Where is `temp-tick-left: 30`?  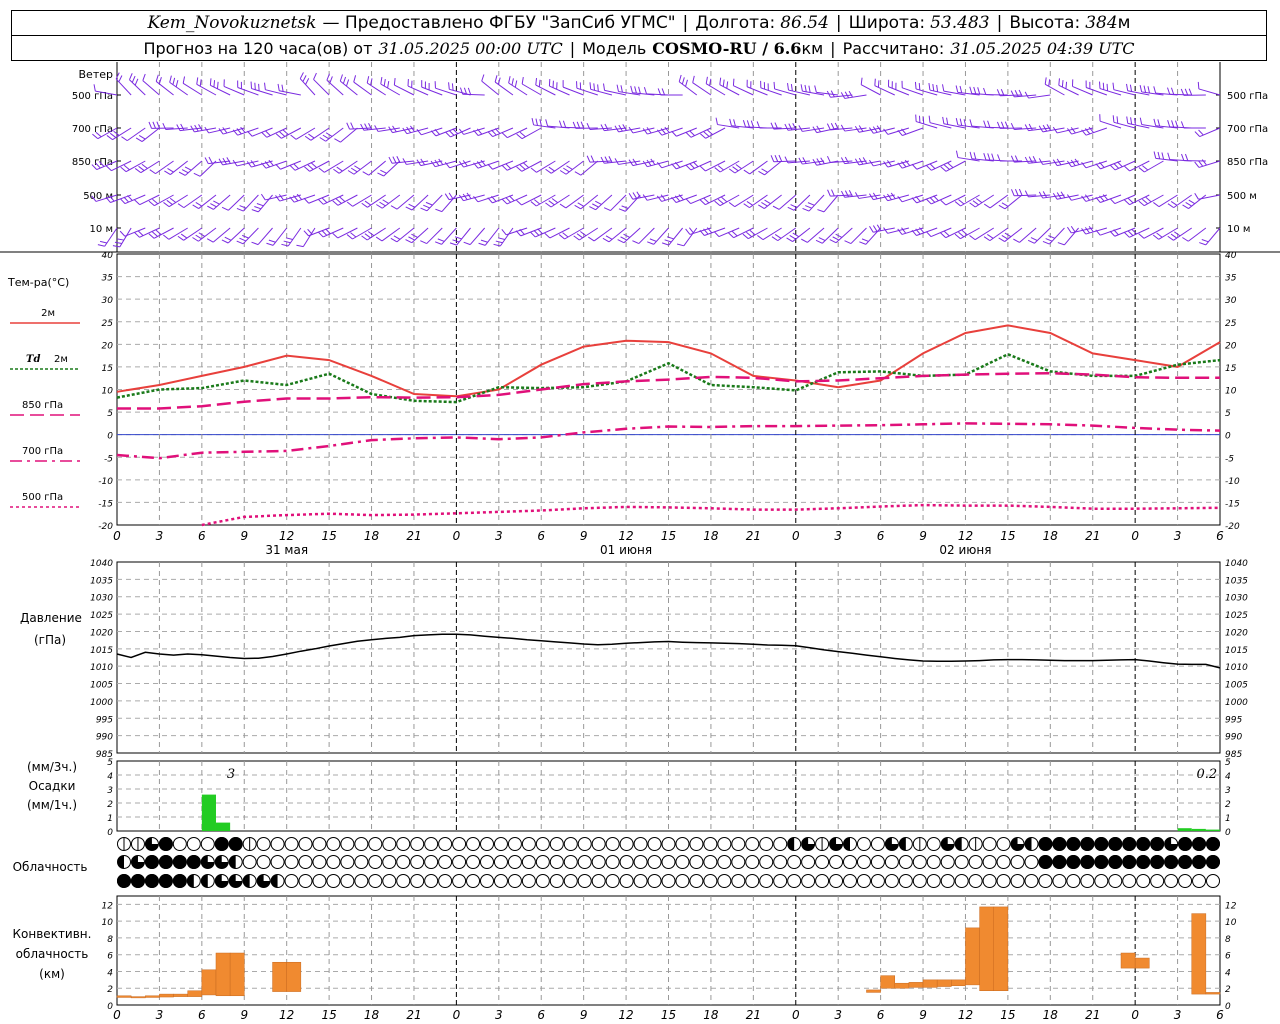 temp-tick-left: 30 is located at coordinates (108, 301).